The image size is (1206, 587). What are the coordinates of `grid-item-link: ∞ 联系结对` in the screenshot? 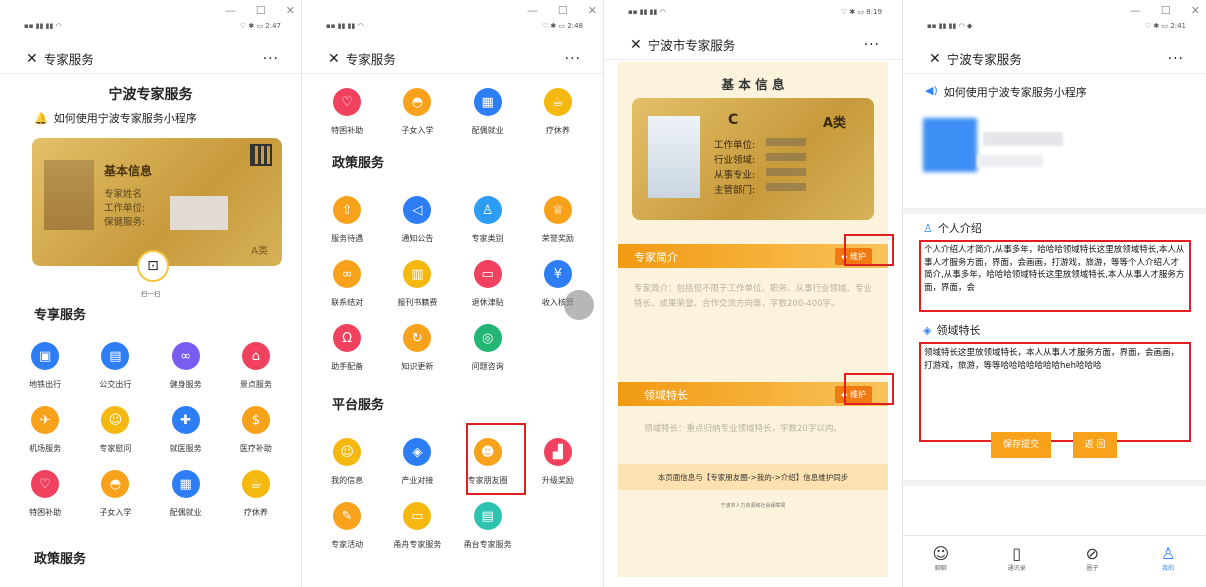 It's located at (347, 284).